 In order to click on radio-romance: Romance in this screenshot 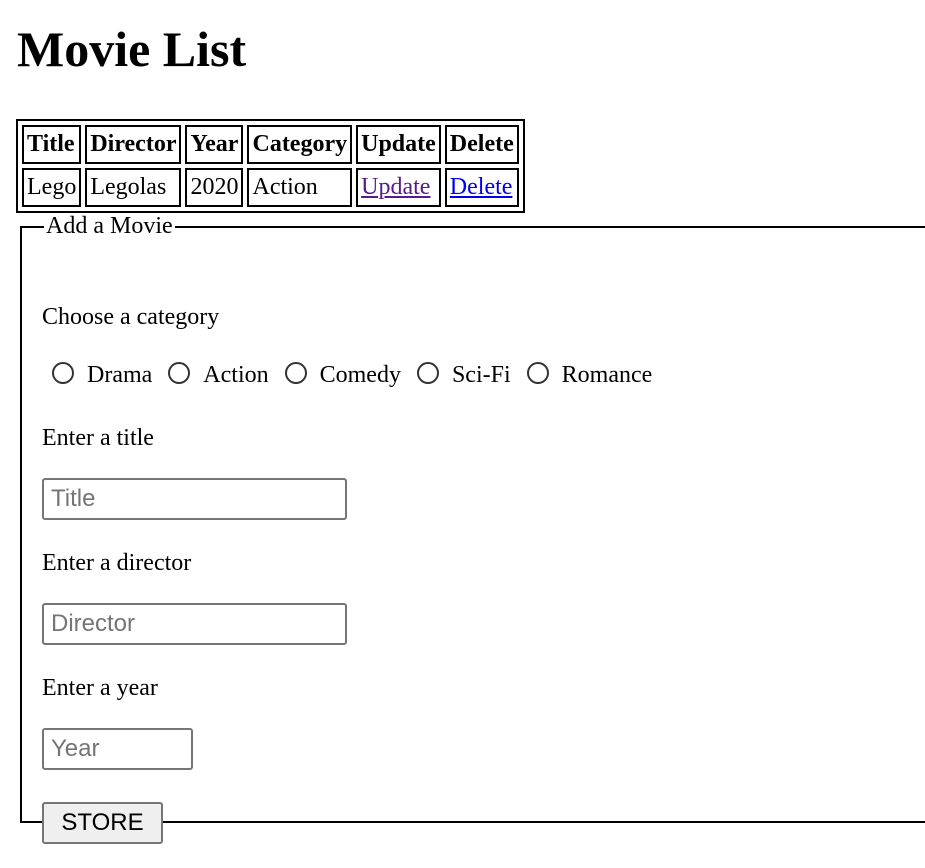, I will do `click(589, 375)`.